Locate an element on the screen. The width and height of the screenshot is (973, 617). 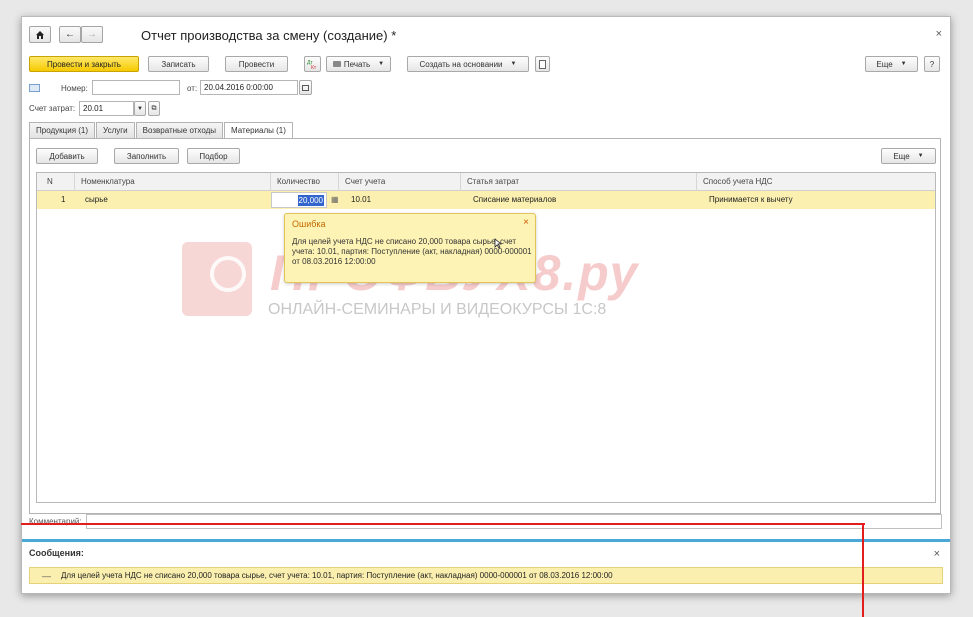
calendar-button is located at coordinates (305, 87).